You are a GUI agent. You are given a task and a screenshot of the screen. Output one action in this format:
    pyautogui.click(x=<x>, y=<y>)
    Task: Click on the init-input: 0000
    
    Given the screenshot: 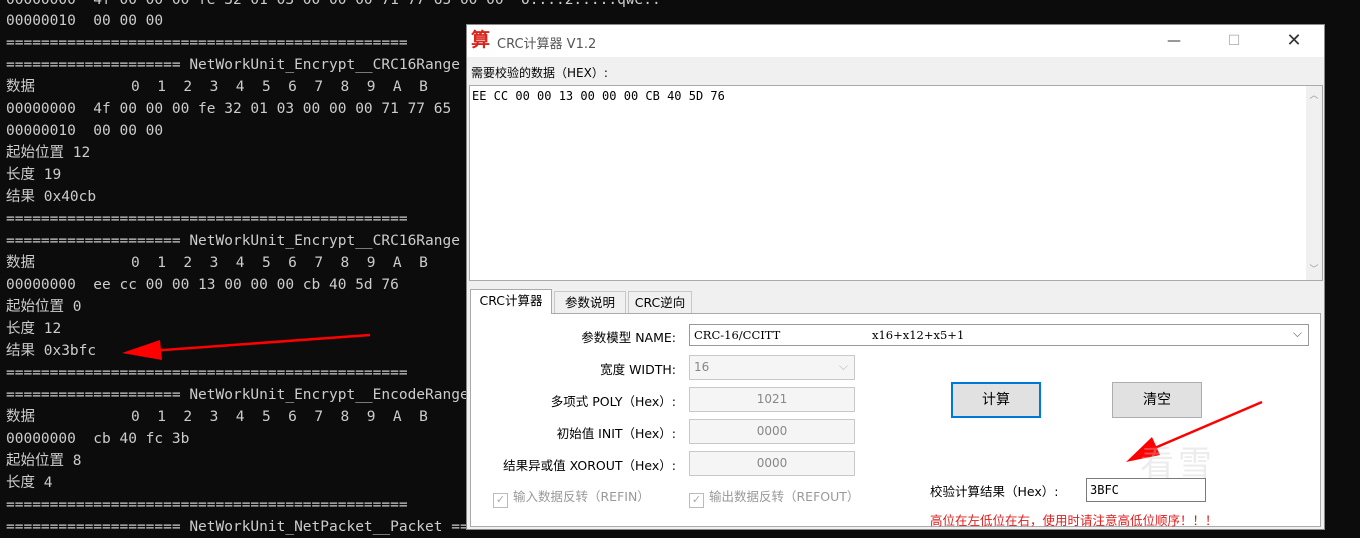 What is the action you would take?
    pyautogui.click(x=772, y=431)
    